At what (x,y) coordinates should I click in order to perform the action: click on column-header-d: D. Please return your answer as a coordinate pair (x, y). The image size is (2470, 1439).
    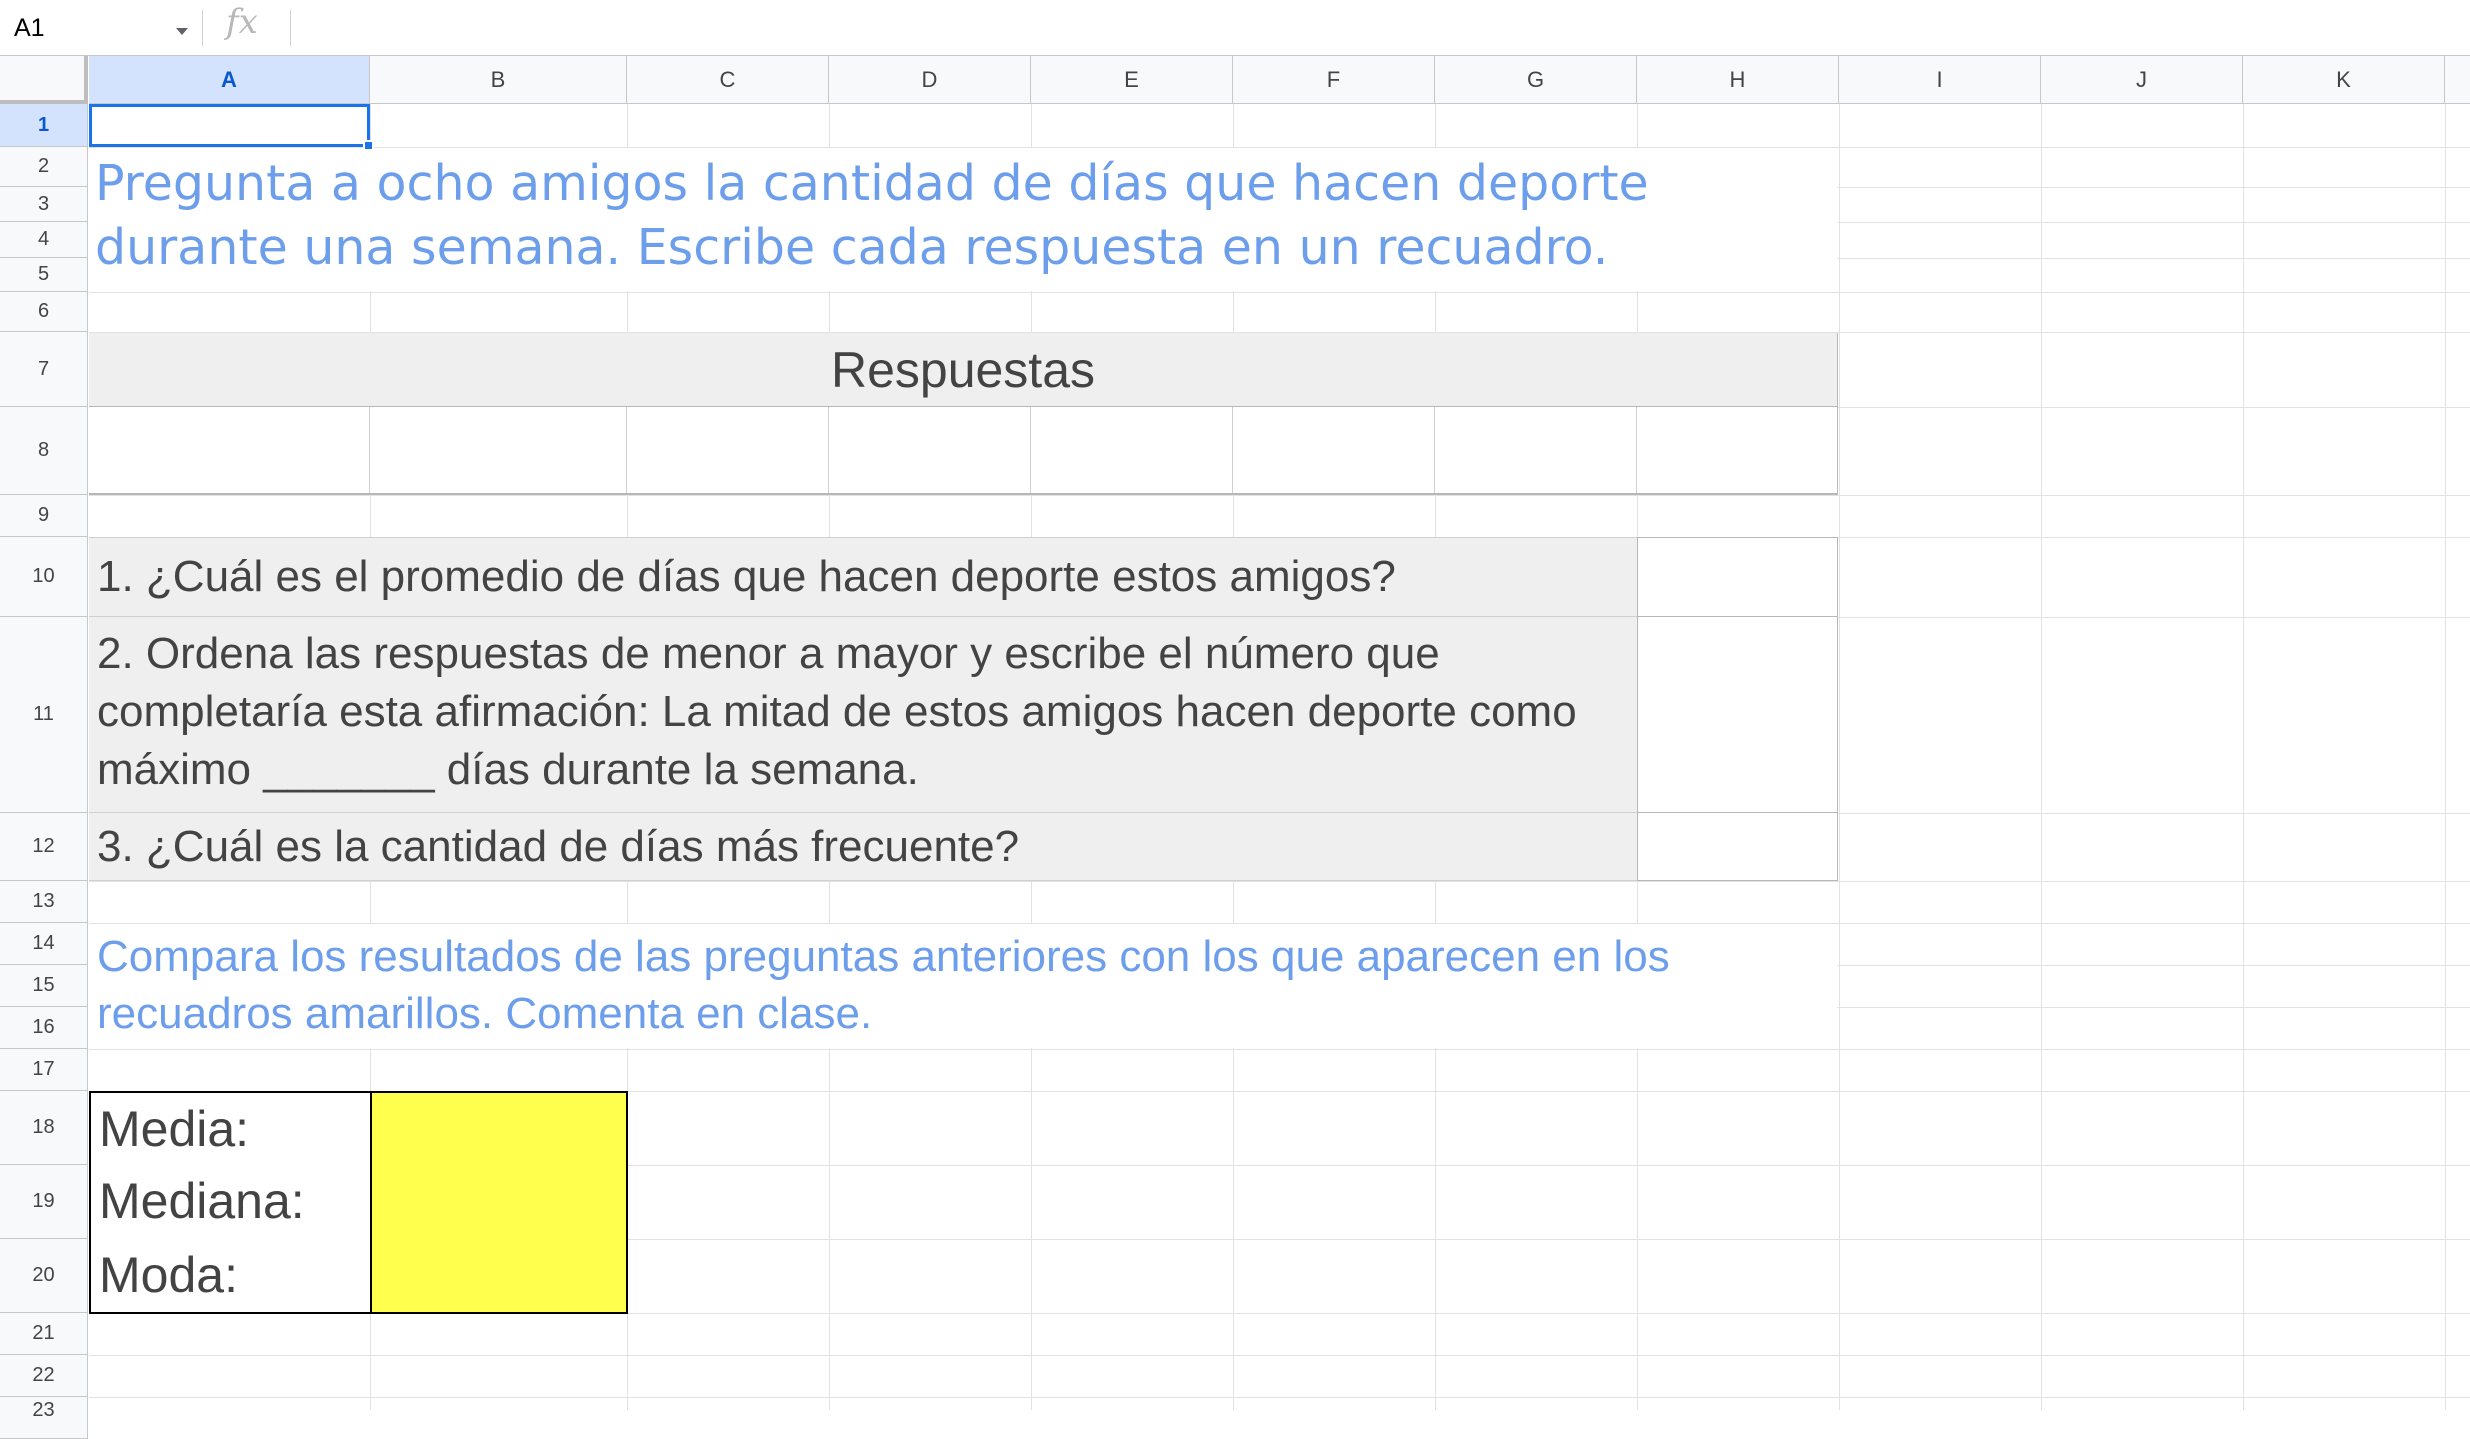
    Looking at the image, I should click on (930, 80).